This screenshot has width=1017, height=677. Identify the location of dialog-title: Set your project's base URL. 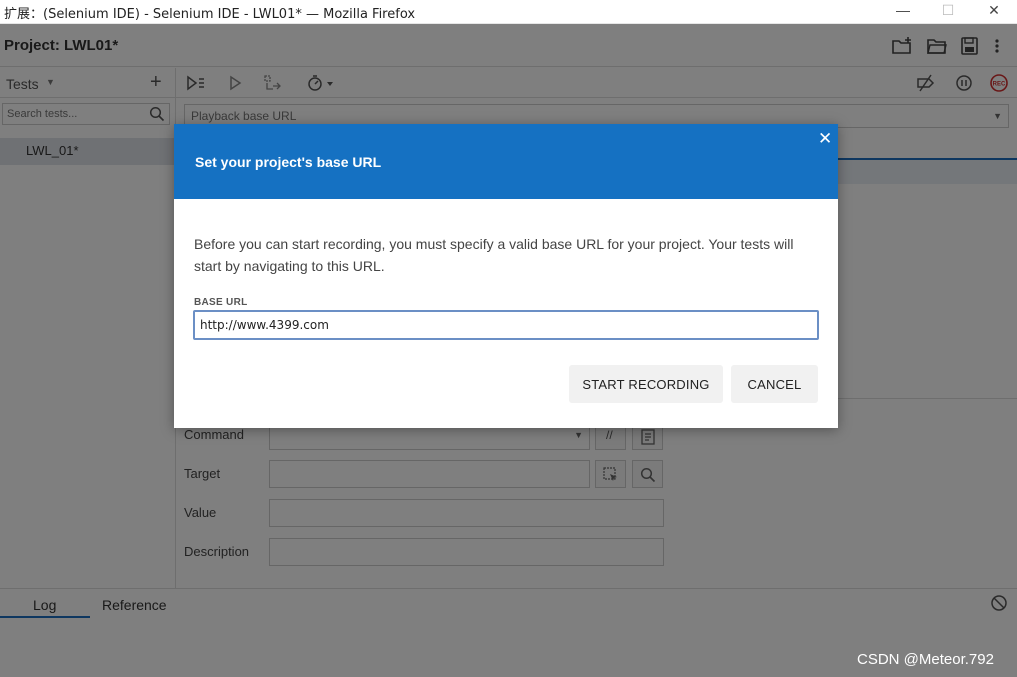
(288, 162).